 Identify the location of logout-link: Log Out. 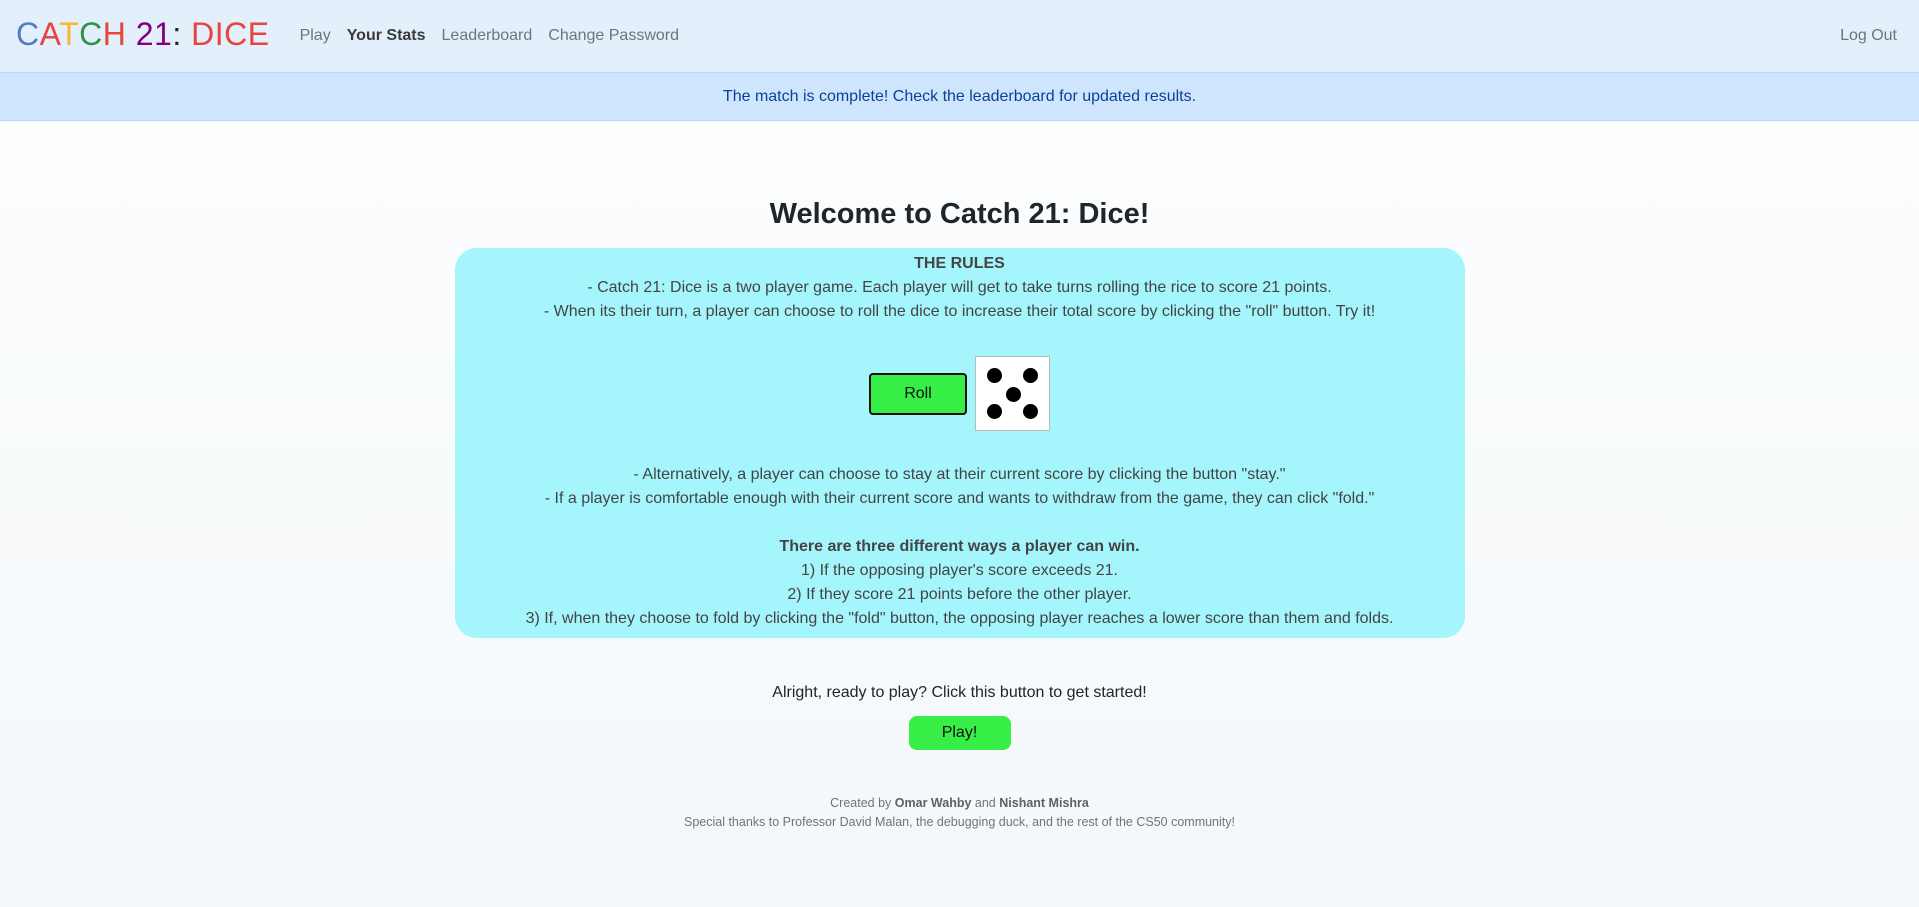
(1868, 36).